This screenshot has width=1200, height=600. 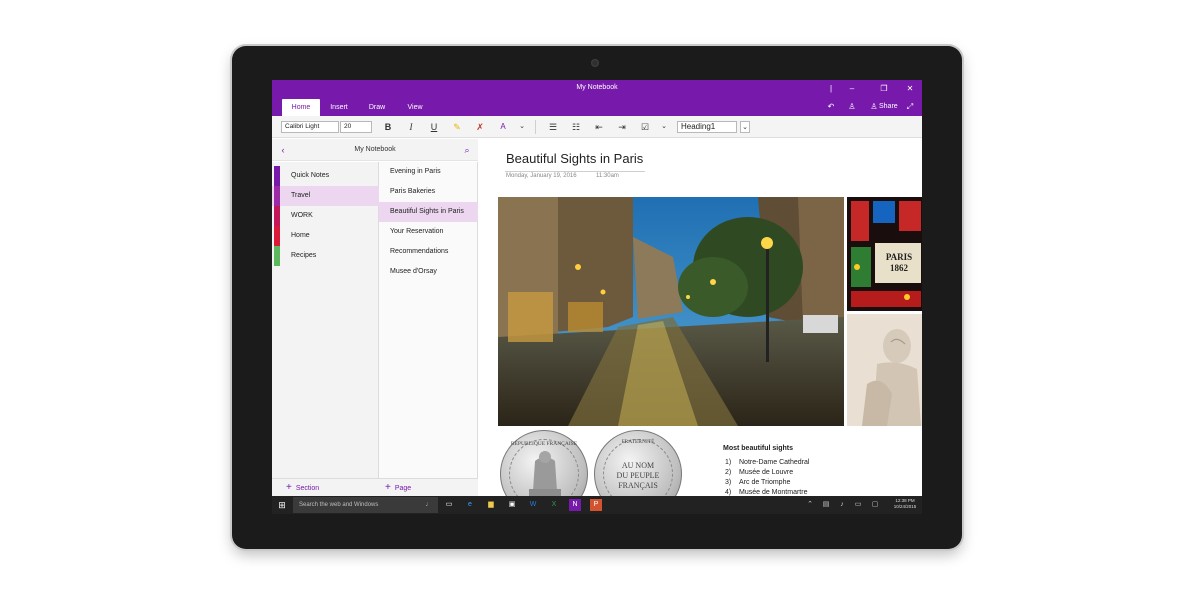 What do you see at coordinates (638, 442) in the screenshot?
I see `coin-right-top: FRATERNITÉ` at bounding box center [638, 442].